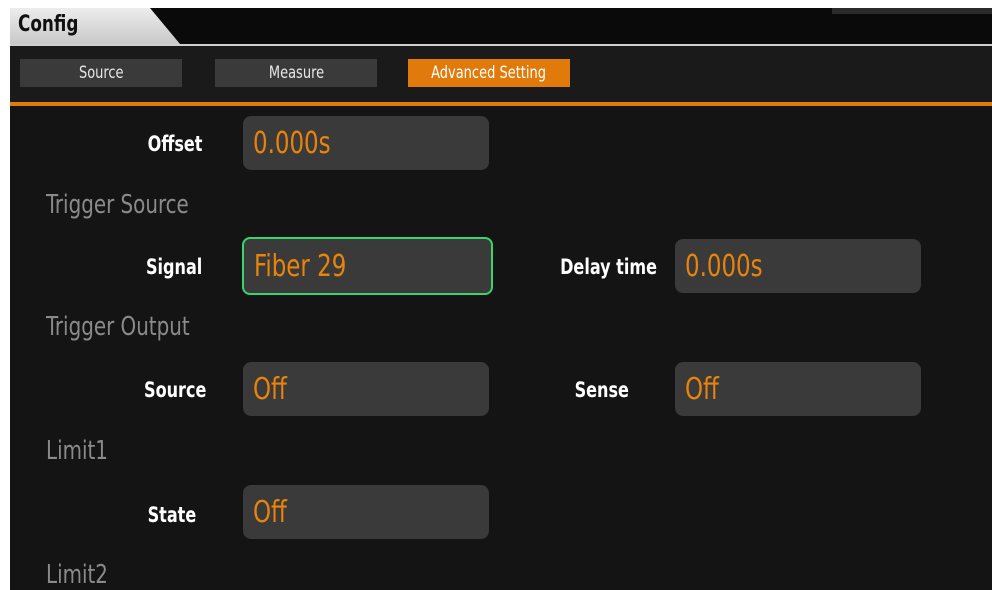  What do you see at coordinates (367, 266) in the screenshot?
I see `signal-field: Fiber 29` at bounding box center [367, 266].